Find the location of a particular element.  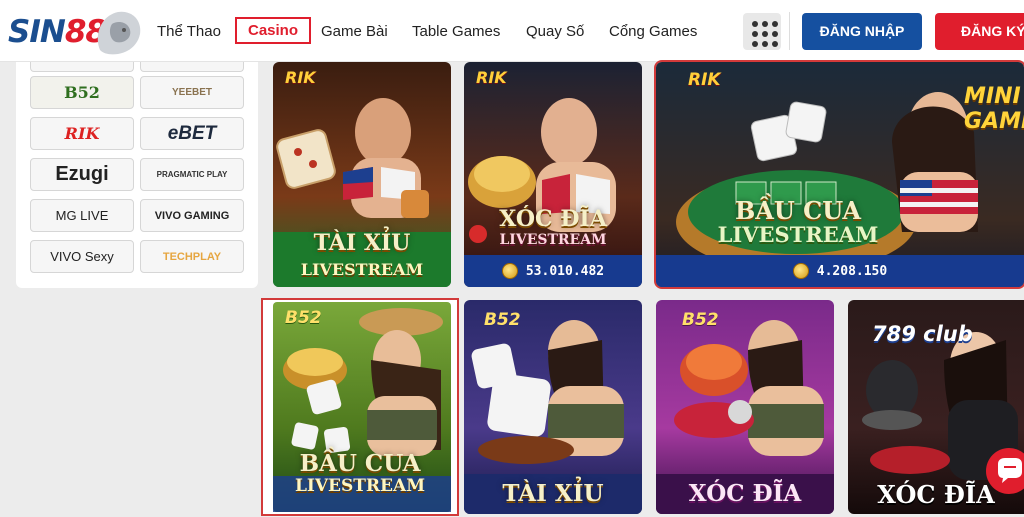

jackpot-amount: 4.208.150 is located at coordinates (852, 271).